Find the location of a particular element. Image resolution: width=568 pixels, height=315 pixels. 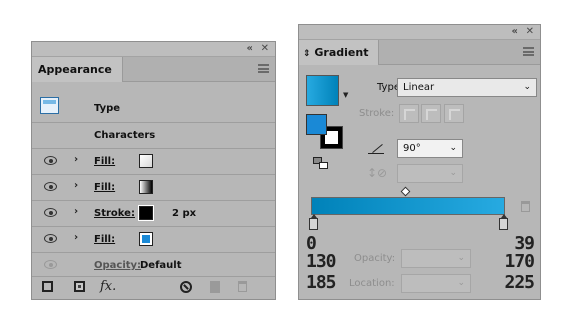

location-input: ⌄ is located at coordinates (436, 283).